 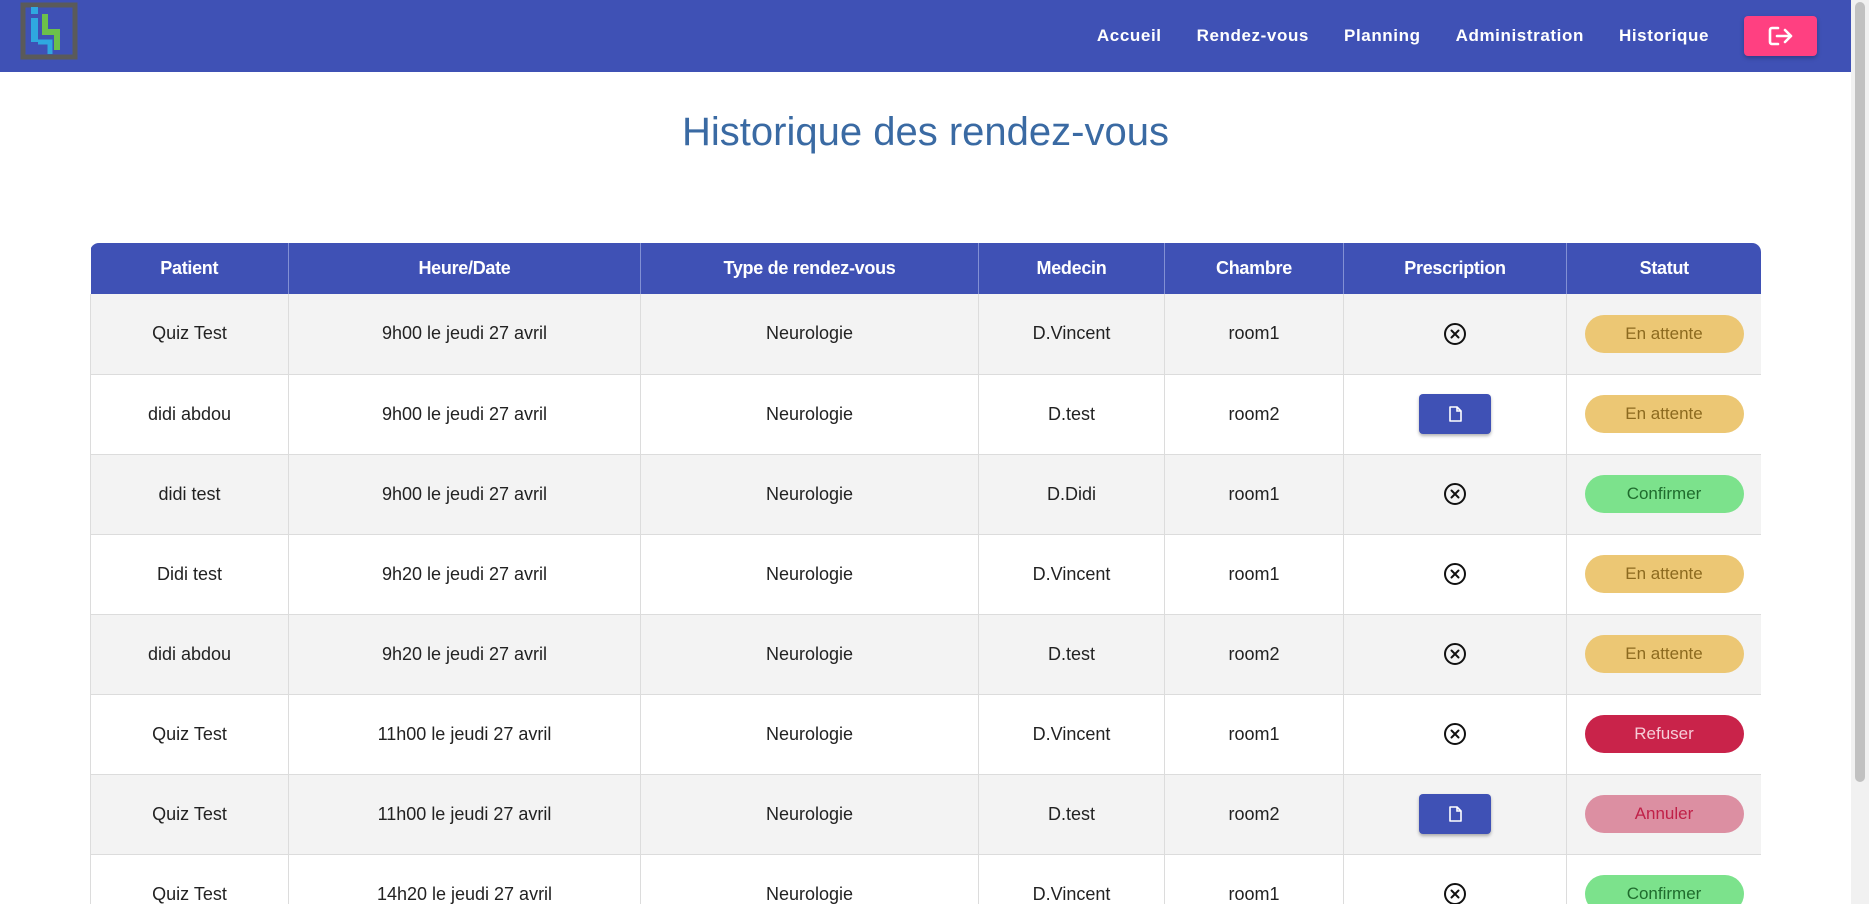 What do you see at coordinates (1254, 268) in the screenshot?
I see `header-chambre: Chambre` at bounding box center [1254, 268].